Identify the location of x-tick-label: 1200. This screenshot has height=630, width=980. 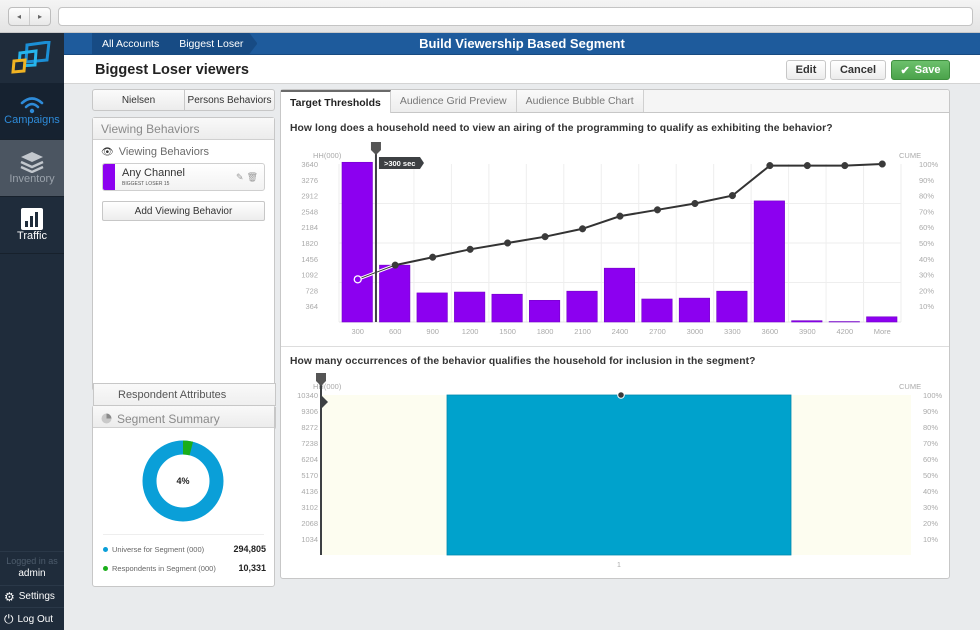
(470, 331).